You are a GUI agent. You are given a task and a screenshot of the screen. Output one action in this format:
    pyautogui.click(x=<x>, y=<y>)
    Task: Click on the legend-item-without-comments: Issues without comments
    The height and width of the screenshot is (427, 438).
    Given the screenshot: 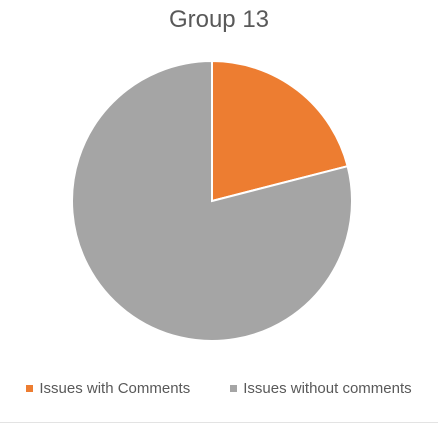 What is the action you would take?
    pyautogui.click(x=321, y=388)
    